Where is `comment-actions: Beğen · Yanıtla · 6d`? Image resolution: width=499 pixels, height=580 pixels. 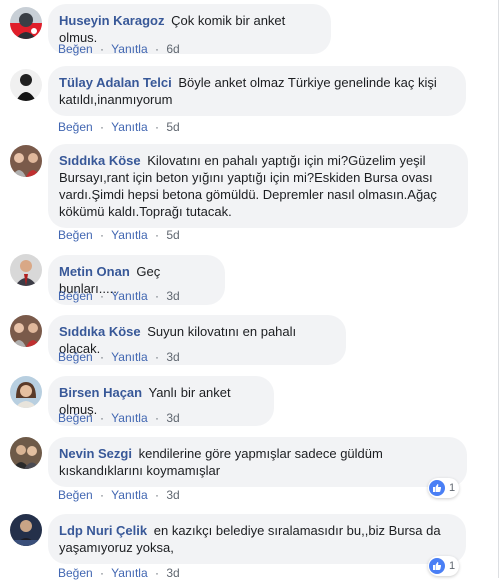 comment-actions: Beğen · Yanıtla · 6d is located at coordinates (119, 49).